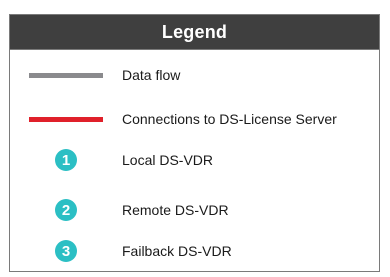  What do you see at coordinates (151, 75) in the screenshot?
I see `data-flow-label: Data flow` at bounding box center [151, 75].